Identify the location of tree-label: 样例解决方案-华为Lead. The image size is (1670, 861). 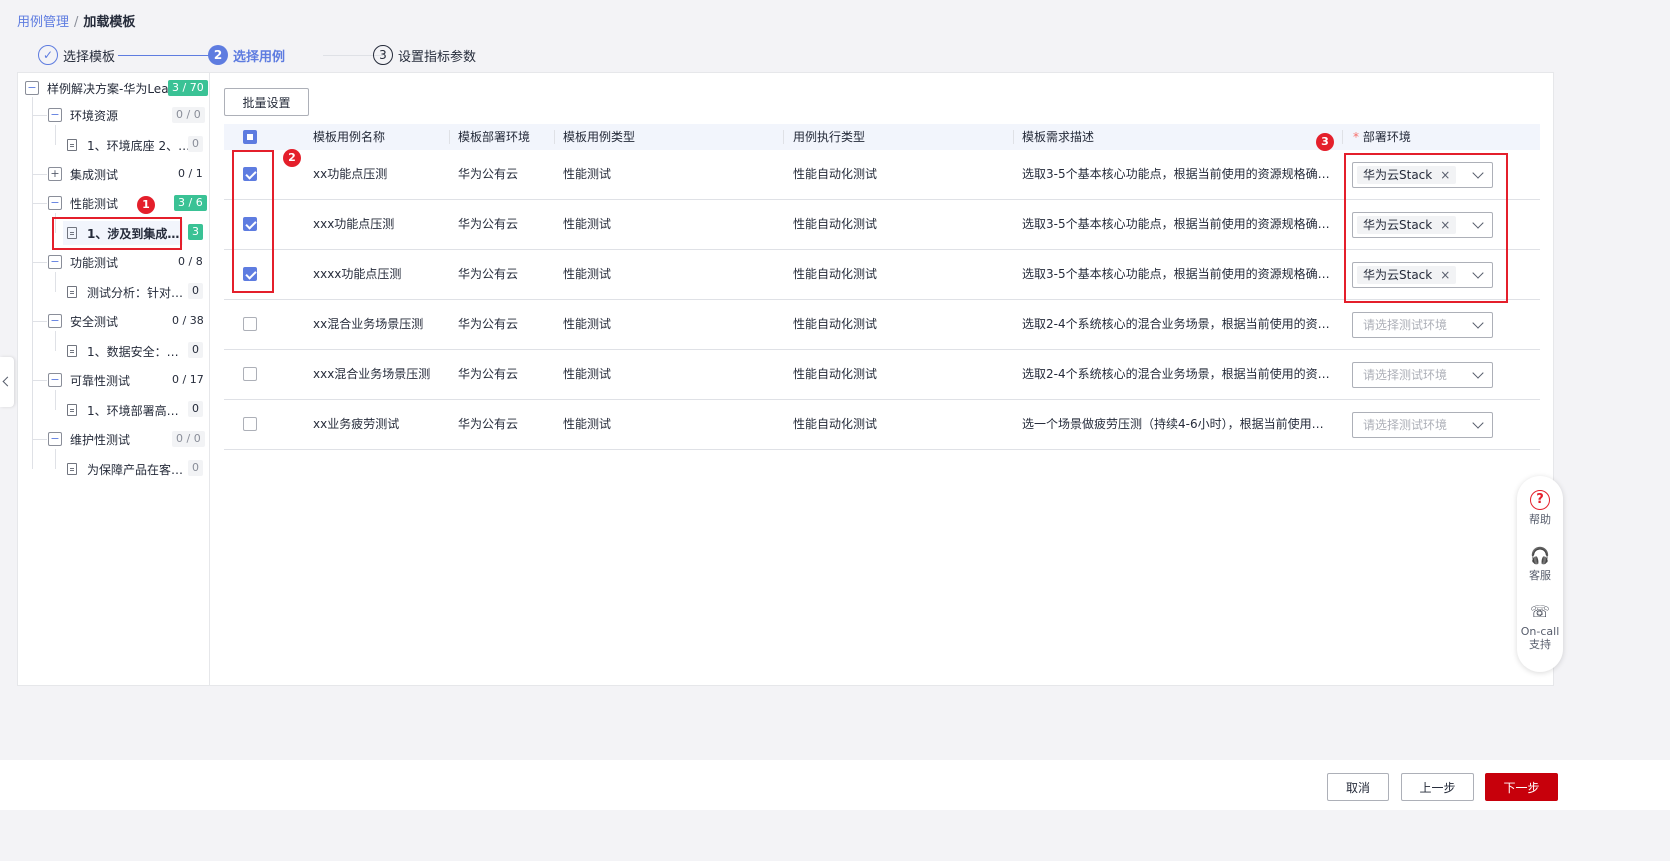
(112, 88).